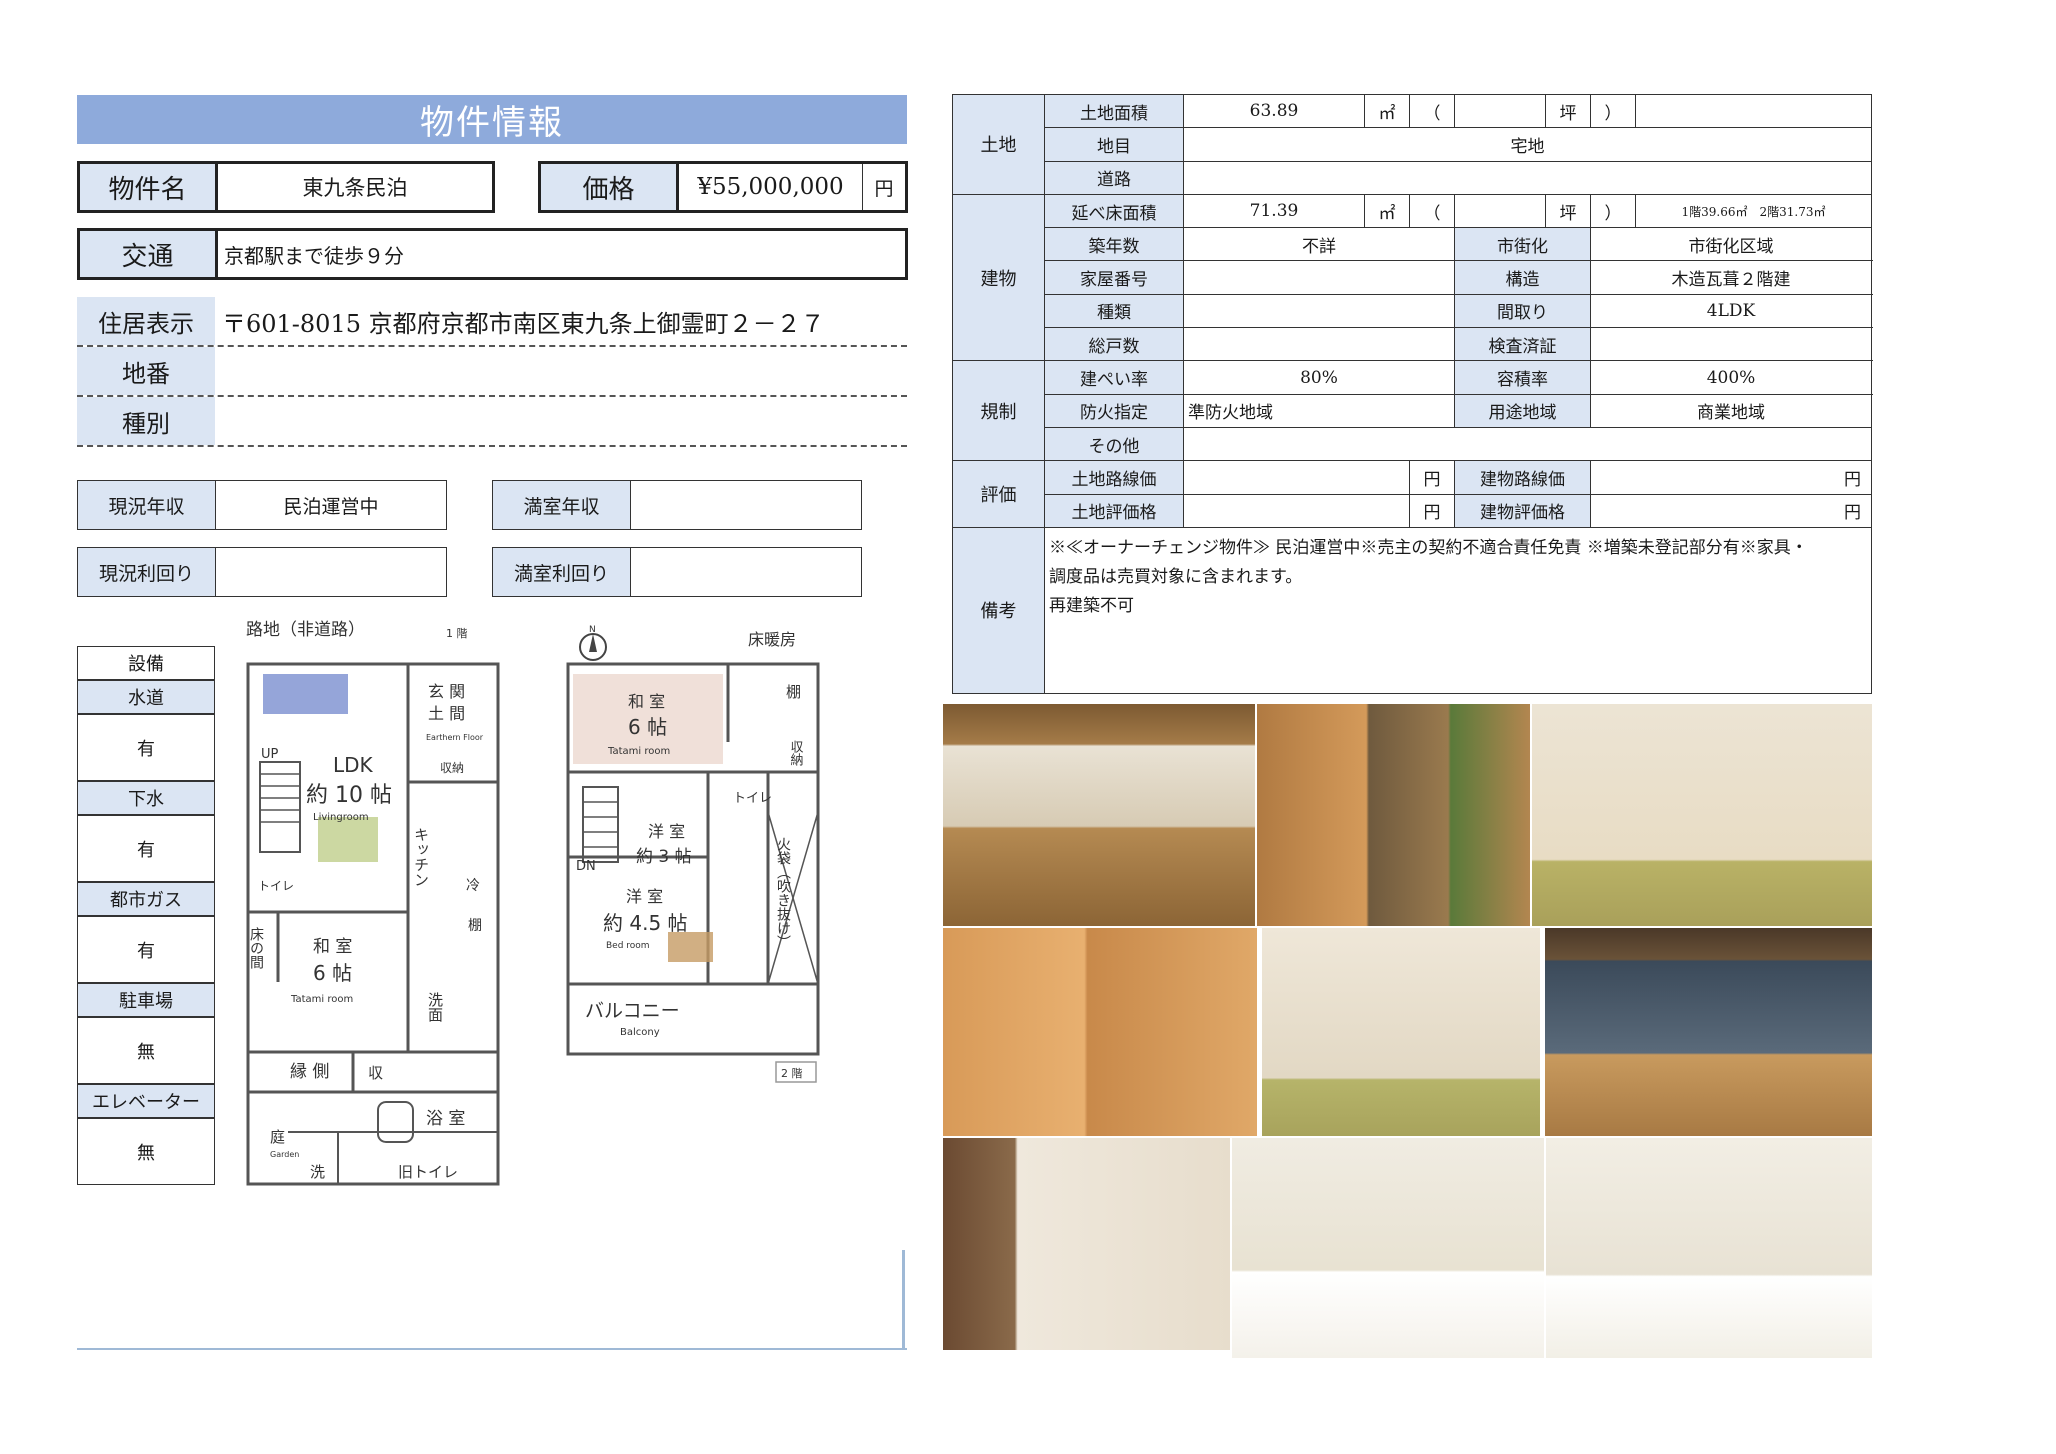 This screenshot has height=1454, width=2056. I want to click on floor-paren-open: （, so click(1432, 211).